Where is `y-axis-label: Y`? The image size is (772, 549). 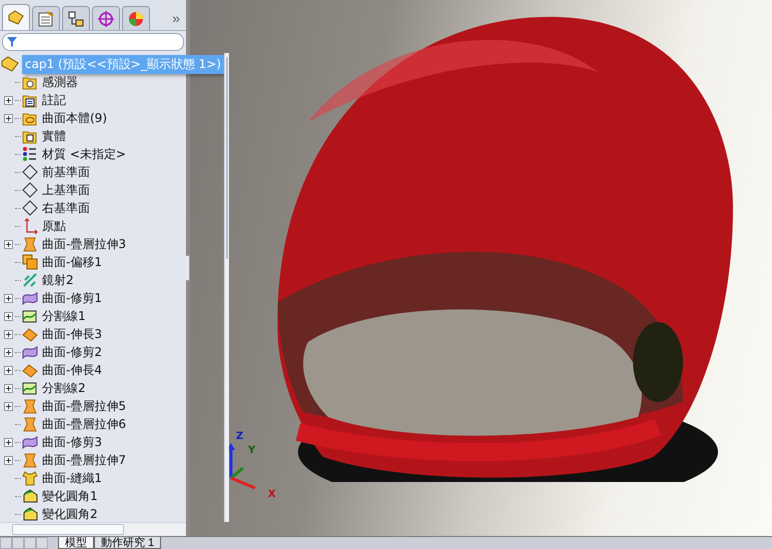
y-axis-label: Y is located at coordinates (252, 450).